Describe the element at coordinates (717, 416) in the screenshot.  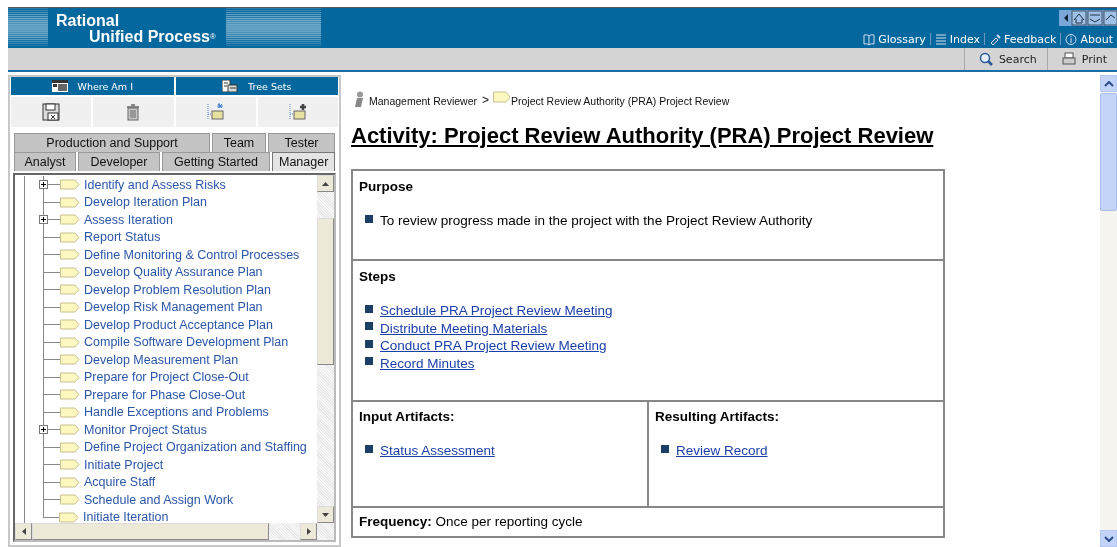
I see `section-heading: Resulting Artifacts:` at that location.